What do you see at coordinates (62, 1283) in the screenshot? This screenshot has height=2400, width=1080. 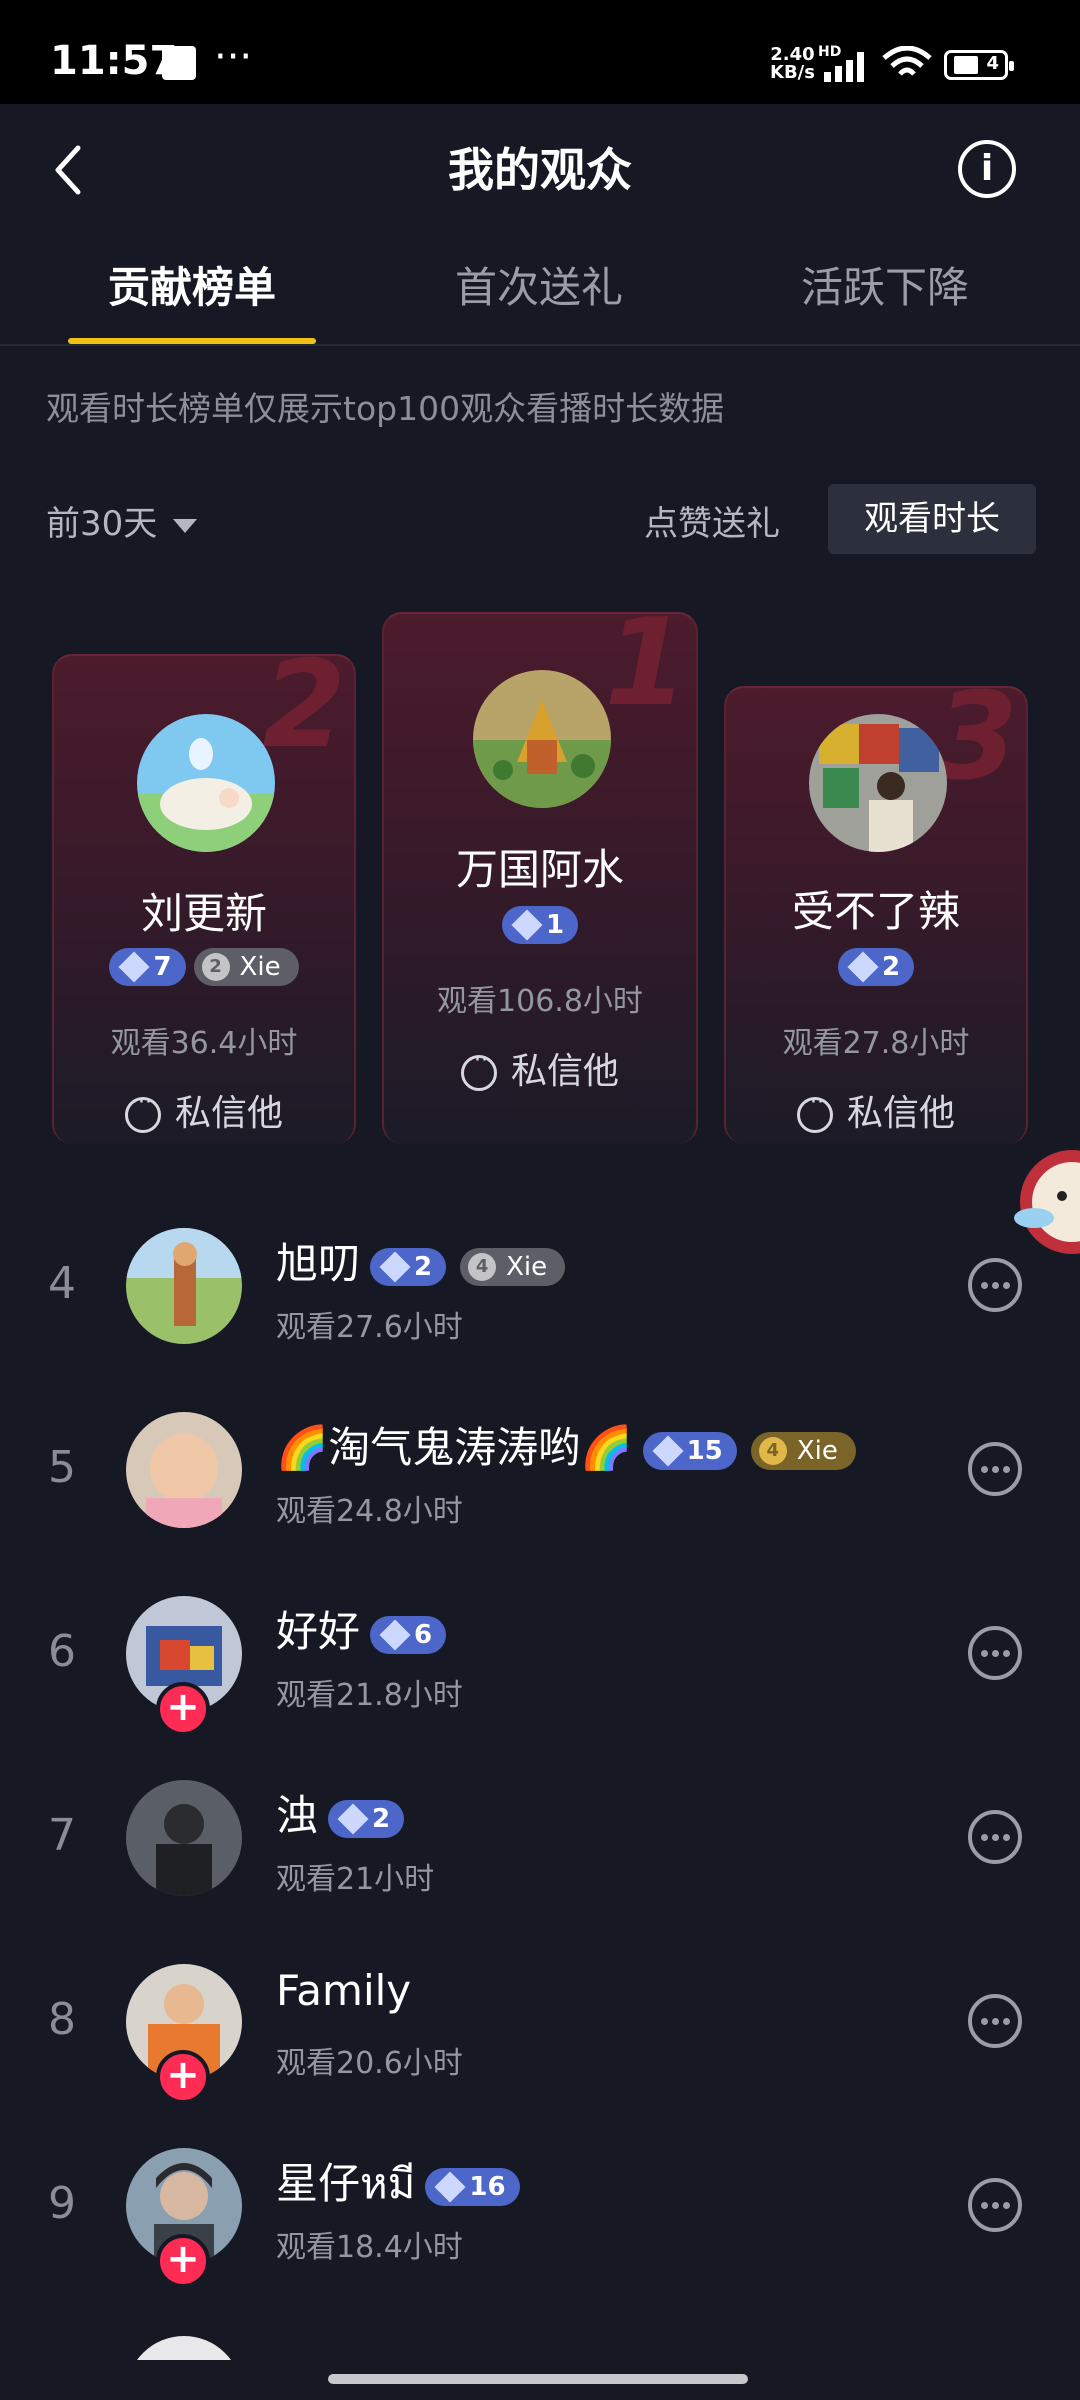 I see `rank-number: 4` at bounding box center [62, 1283].